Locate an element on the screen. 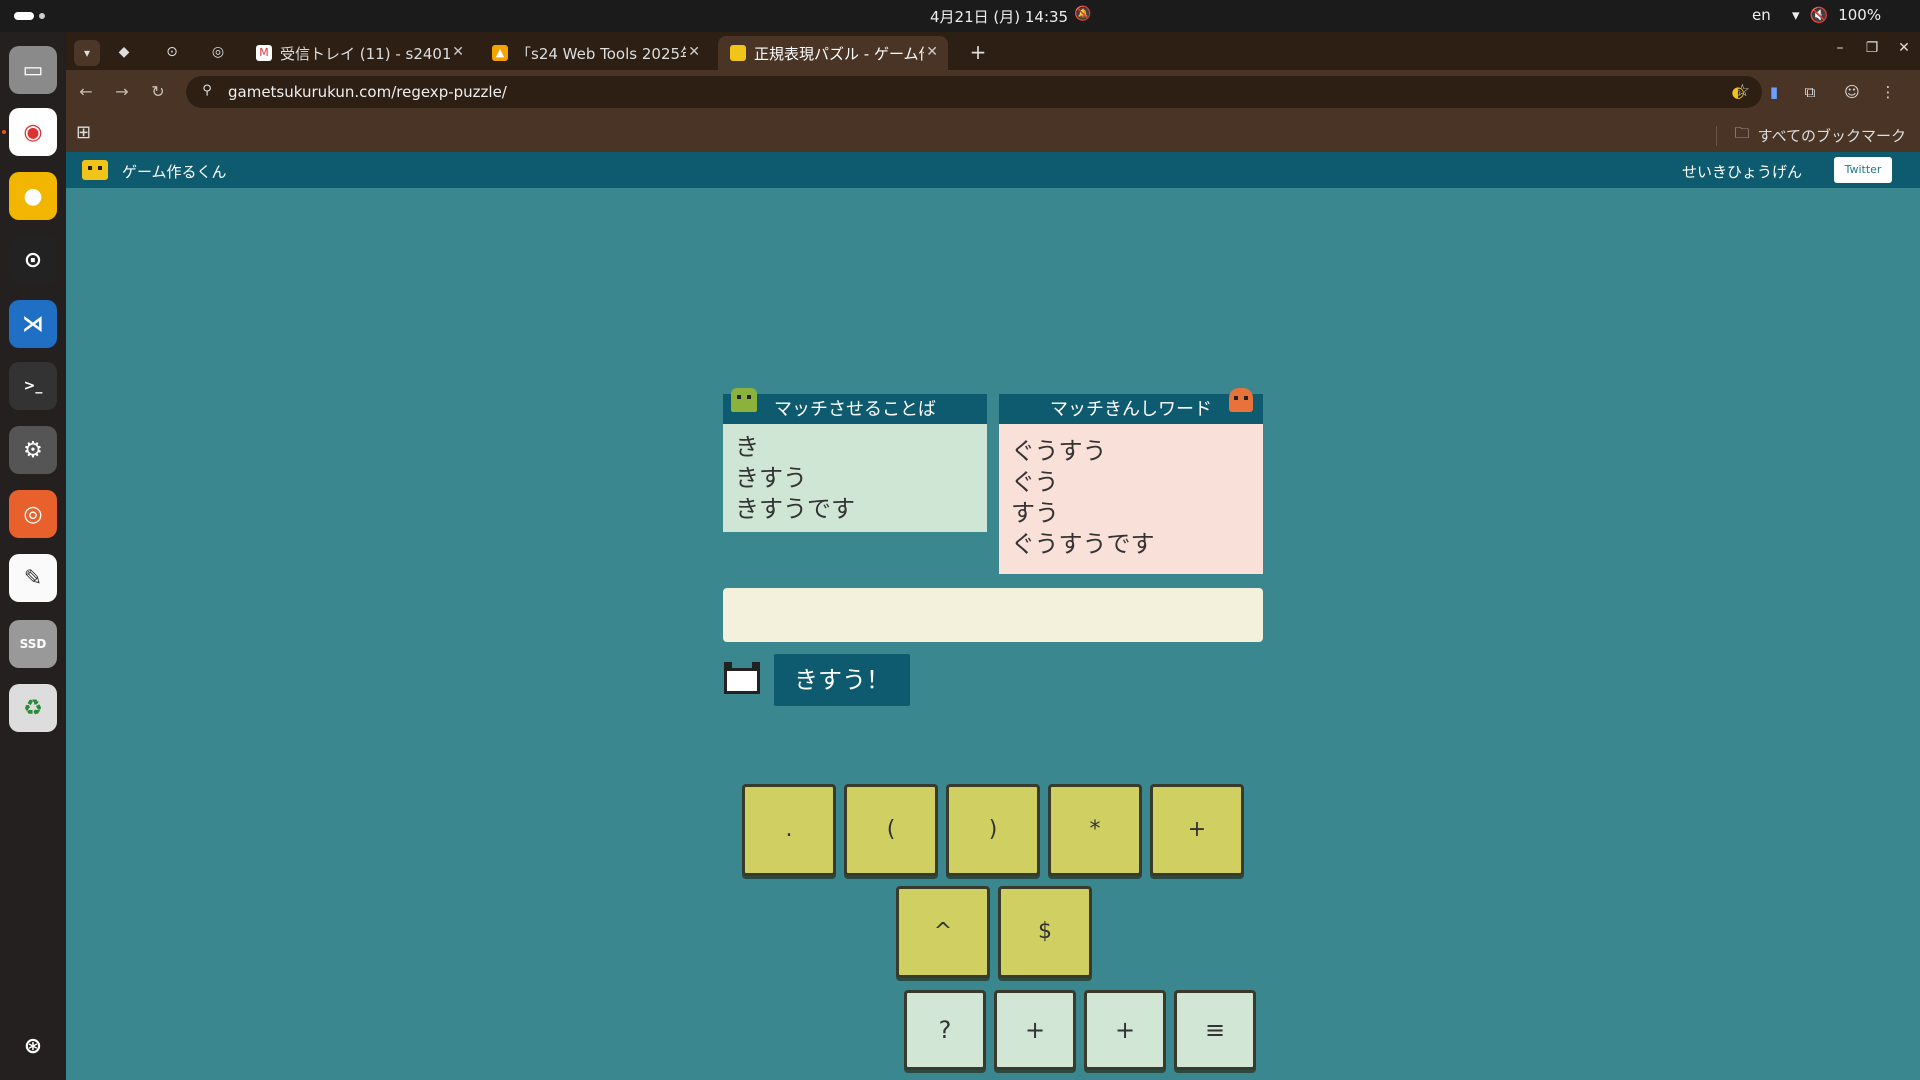 Image resolution: width=1920 pixels, height=1080 pixels. page-subtitle: せいきひょうげん is located at coordinates (1741, 172).